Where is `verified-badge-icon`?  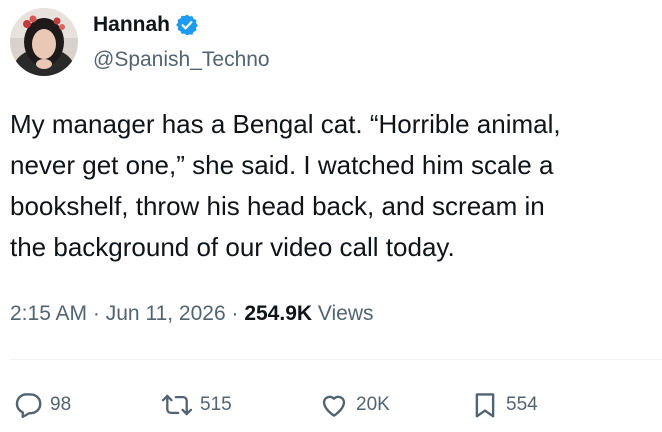
verified-badge-icon is located at coordinates (187, 25).